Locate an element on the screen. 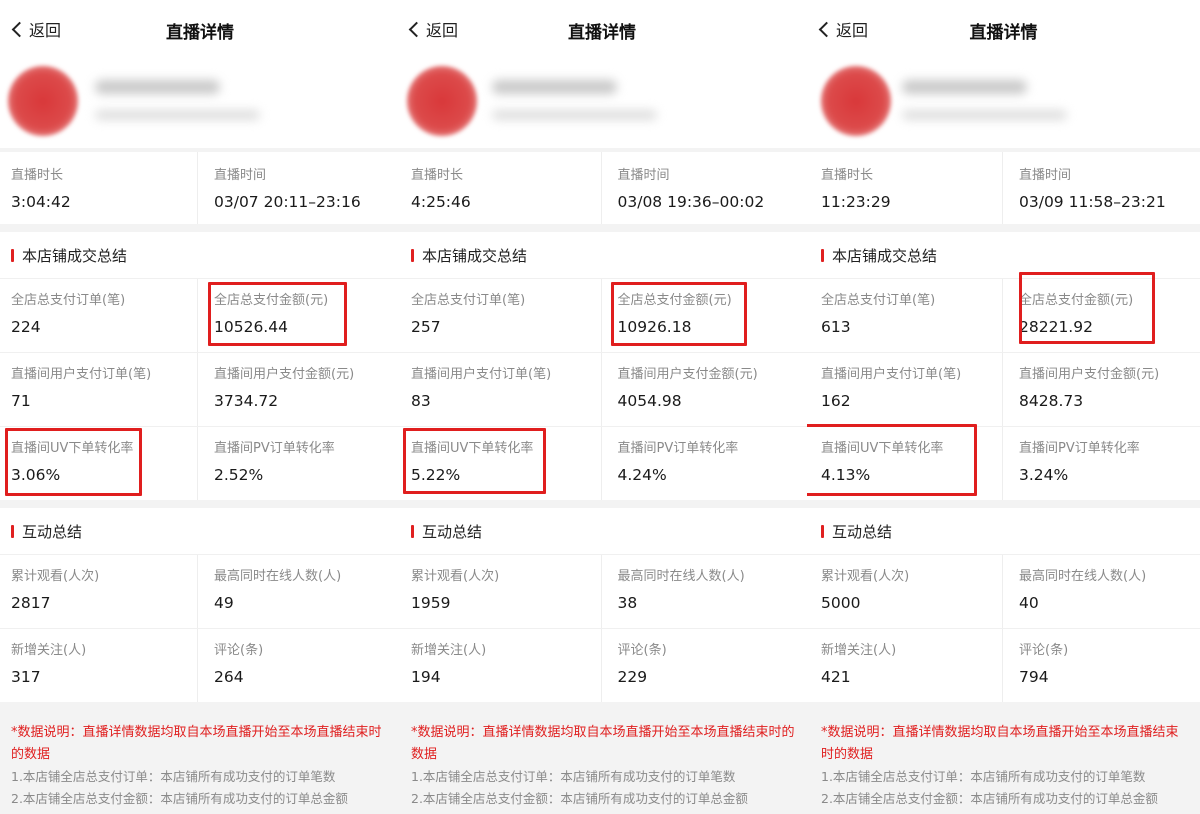  uv-rate-value: 3.06% is located at coordinates (36, 475).